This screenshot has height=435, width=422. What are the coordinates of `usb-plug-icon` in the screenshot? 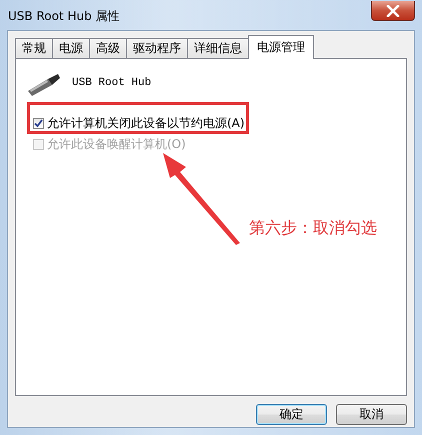 It's located at (43, 85).